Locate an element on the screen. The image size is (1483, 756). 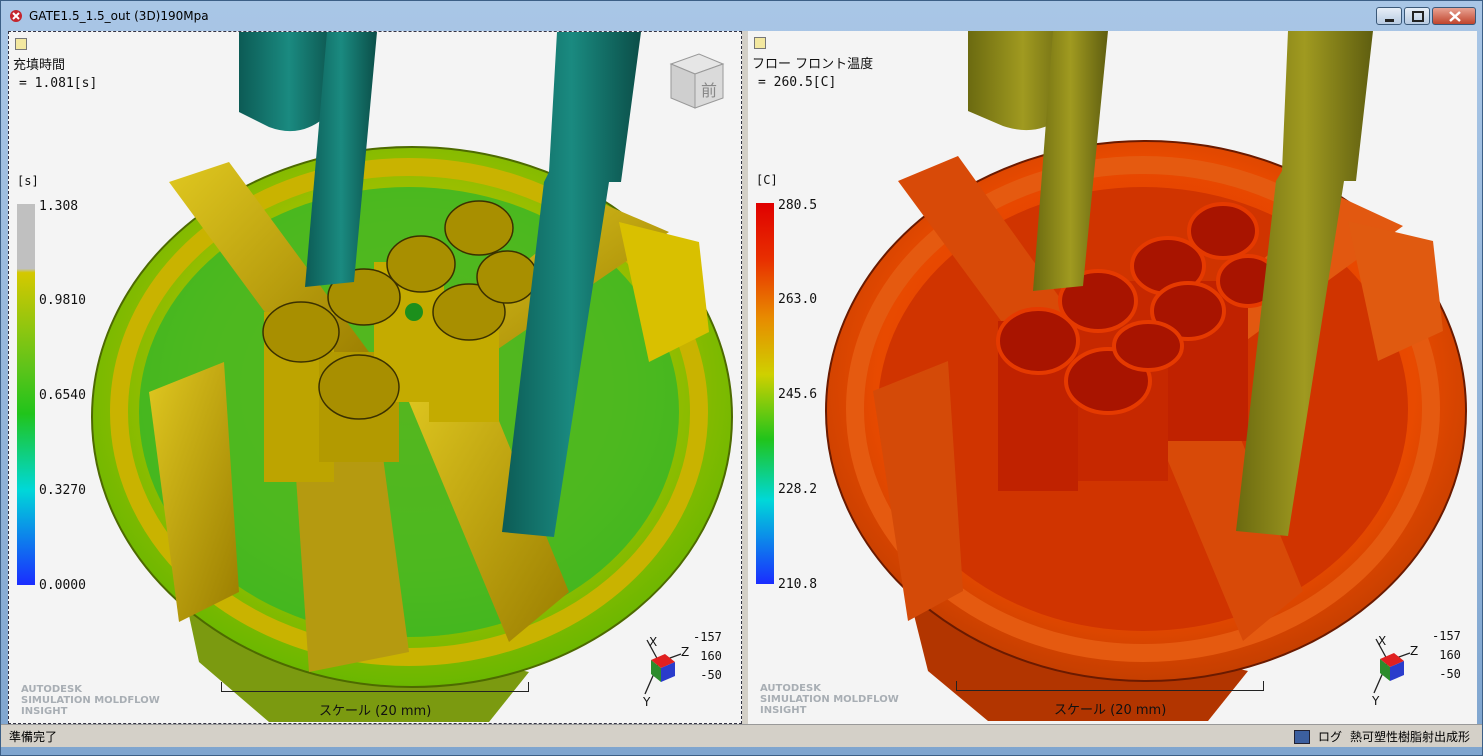
status-text: 準備完了 is located at coordinates (33, 737).